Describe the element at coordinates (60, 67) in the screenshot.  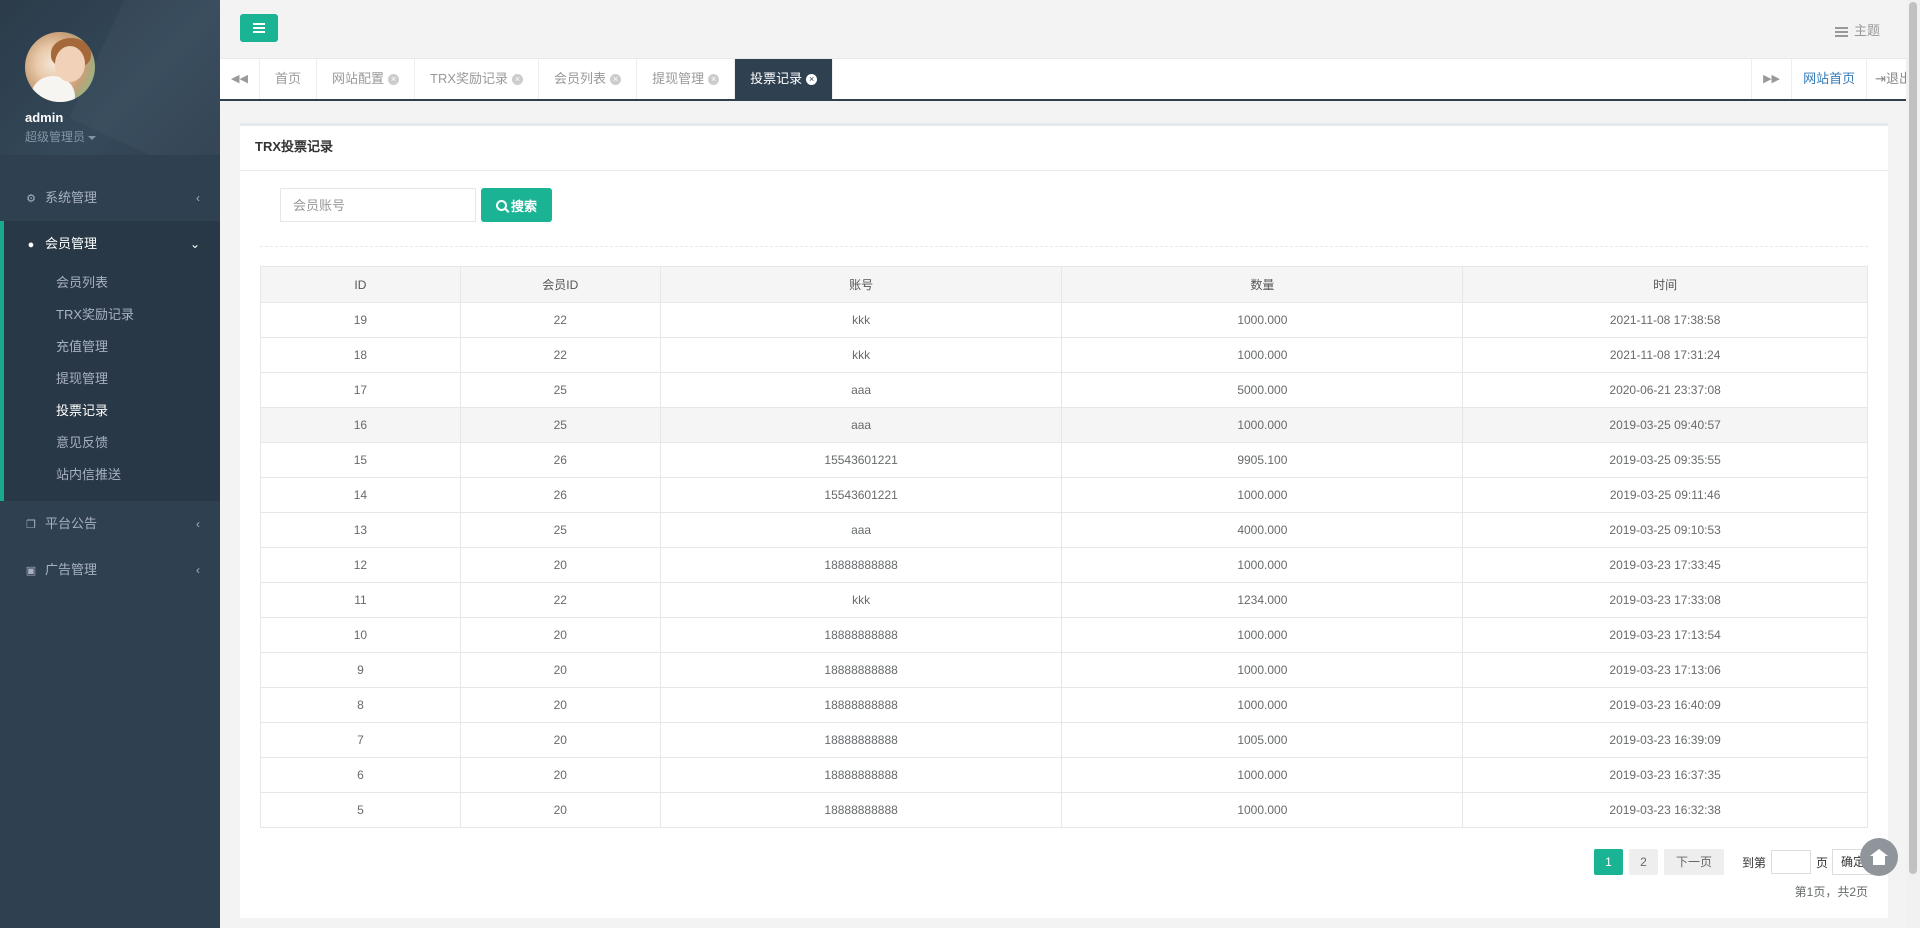
I see `avatar` at that location.